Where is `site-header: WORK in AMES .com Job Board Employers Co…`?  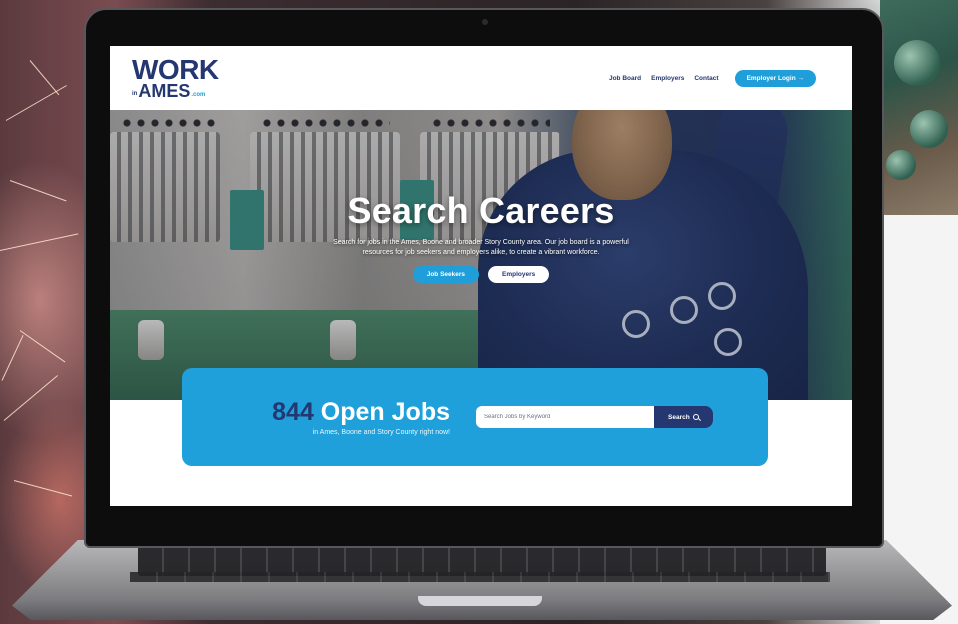 site-header: WORK in AMES .com Job Board Employers Co… is located at coordinates (481, 78).